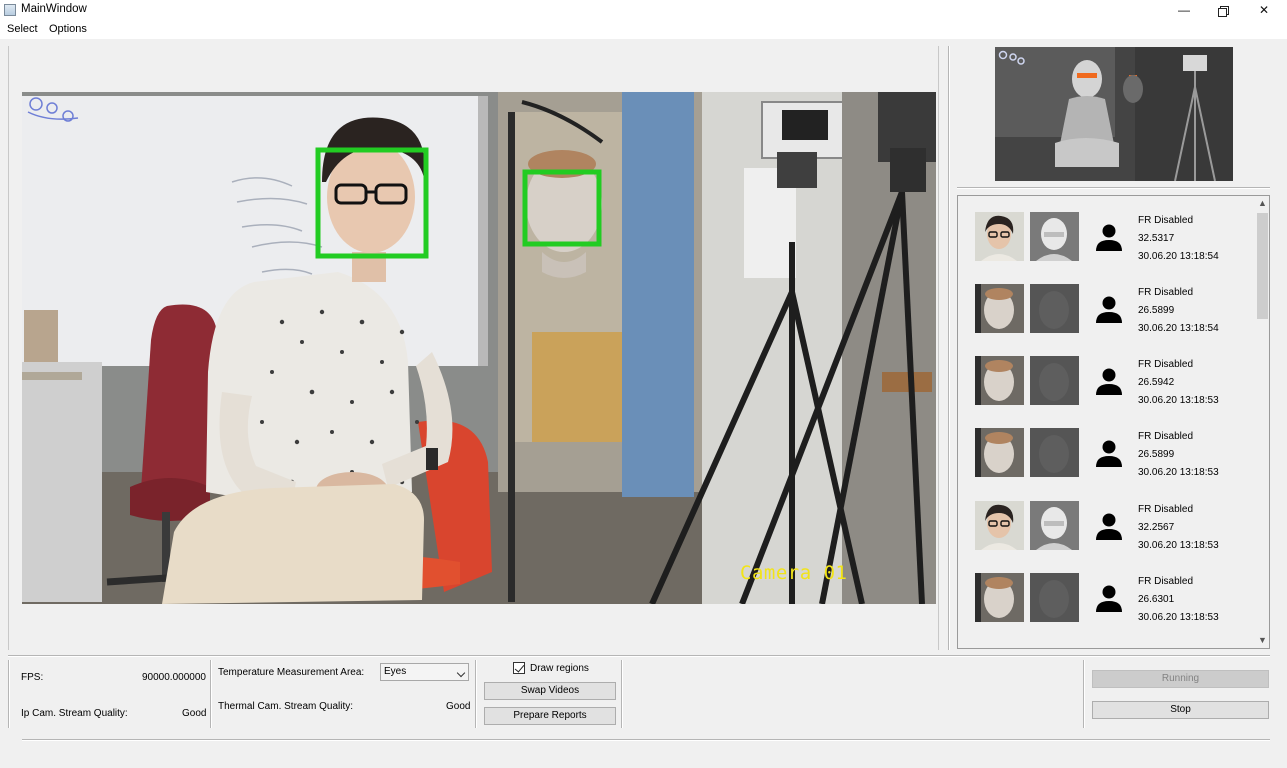 This screenshot has width=1287, height=768. What do you see at coordinates (1156, 382) in the screenshot?
I see `temperature-value: 26.5942` at bounding box center [1156, 382].